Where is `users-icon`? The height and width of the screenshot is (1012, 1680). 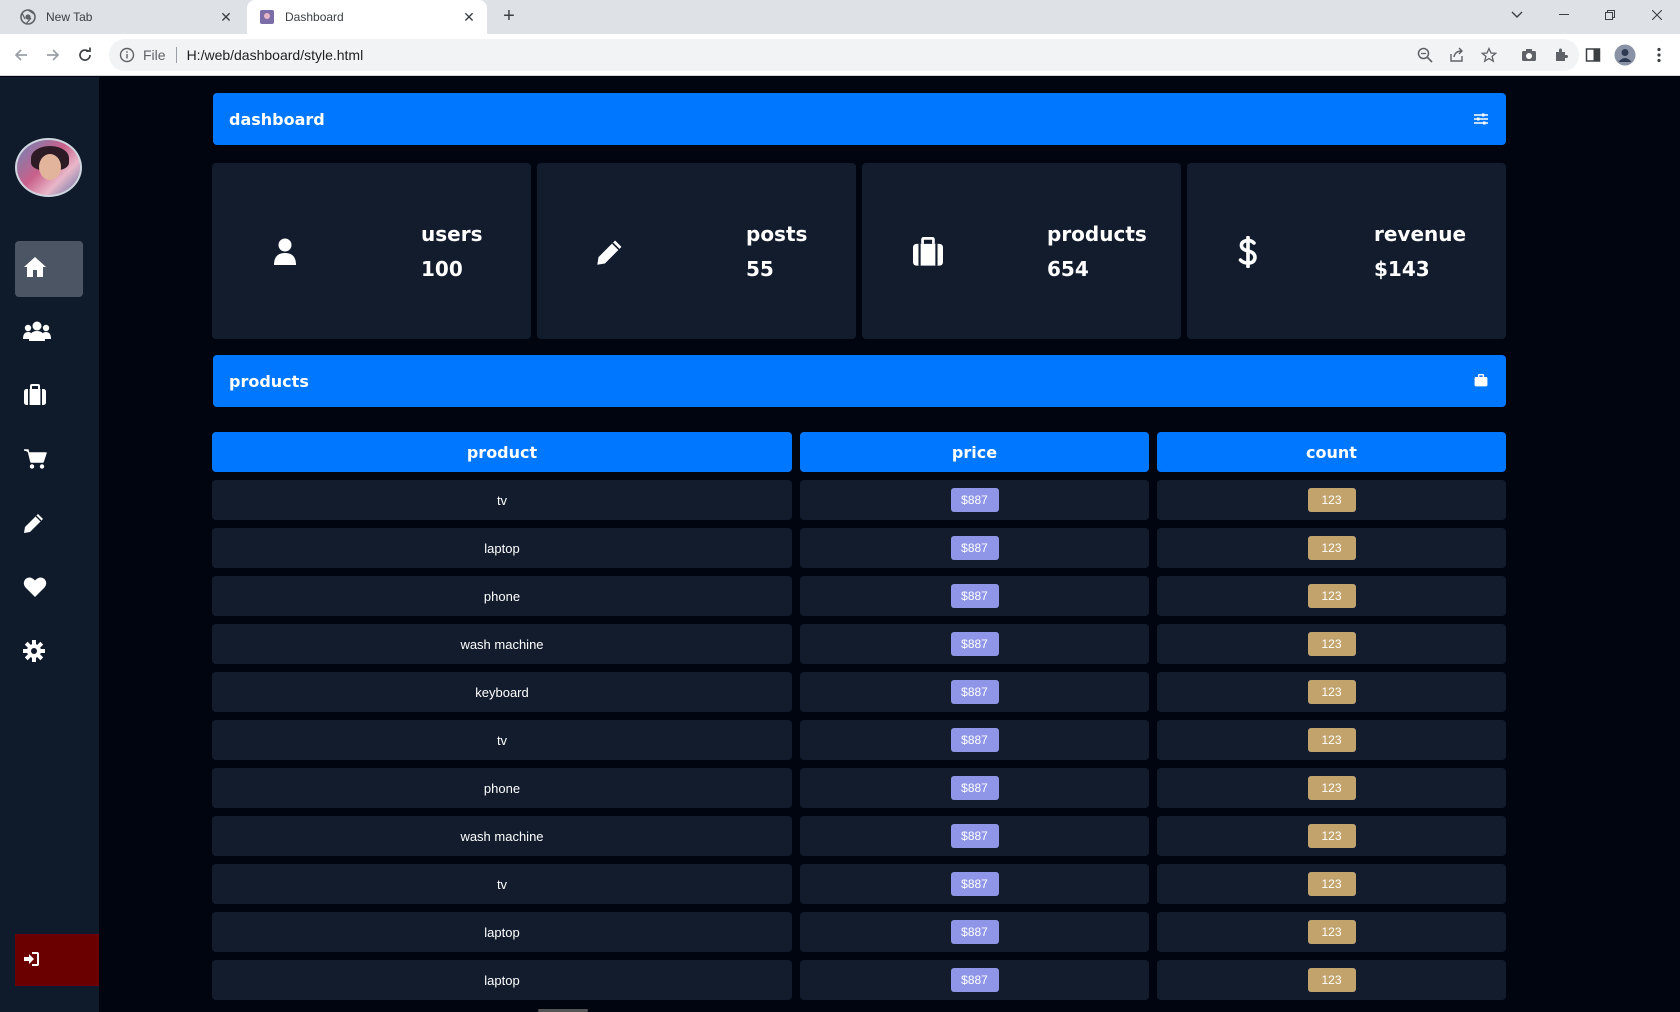 users-icon is located at coordinates (37, 333).